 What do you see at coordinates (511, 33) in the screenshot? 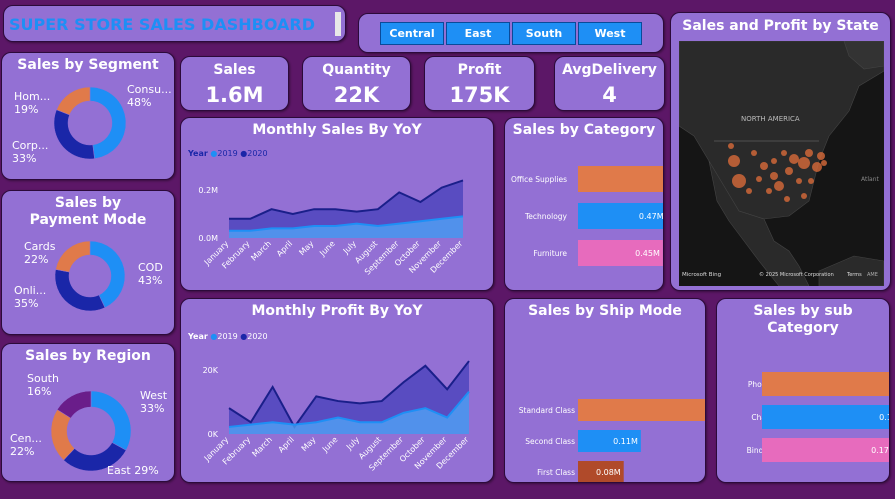
I see `region-slicer: Central East South West` at bounding box center [511, 33].